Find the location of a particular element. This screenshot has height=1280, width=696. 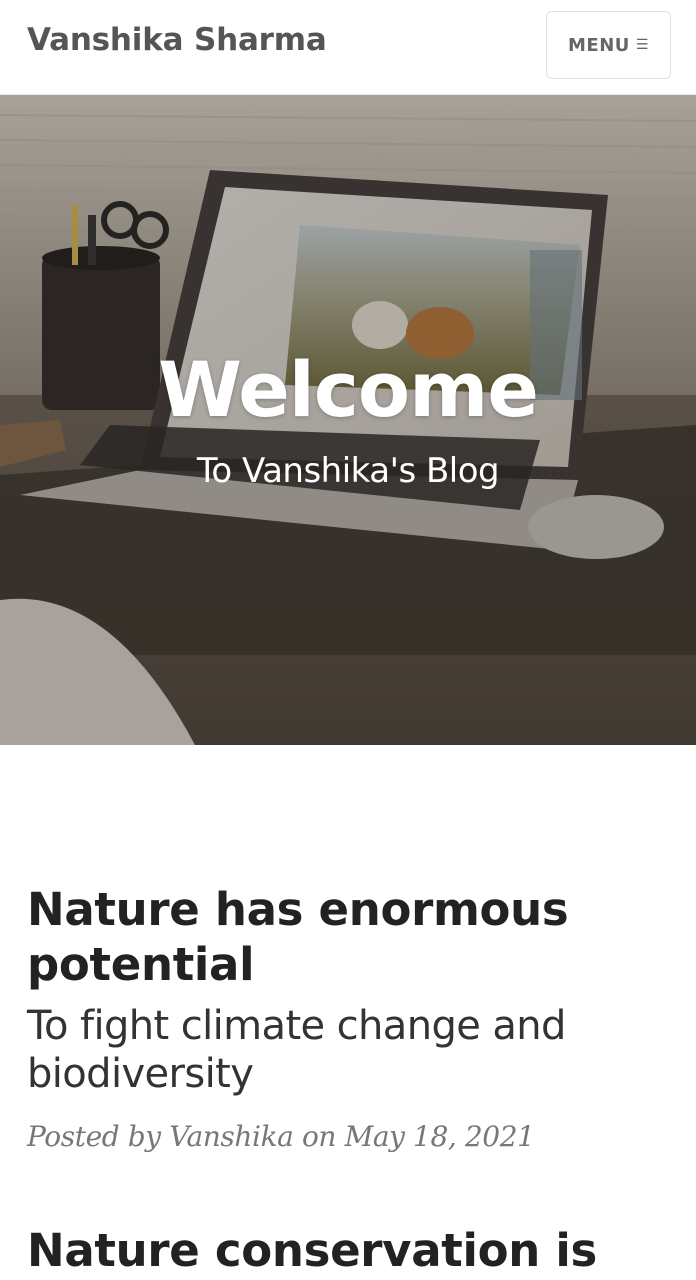

menu-button: MENU ☰ is located at coordinates (608, 45).